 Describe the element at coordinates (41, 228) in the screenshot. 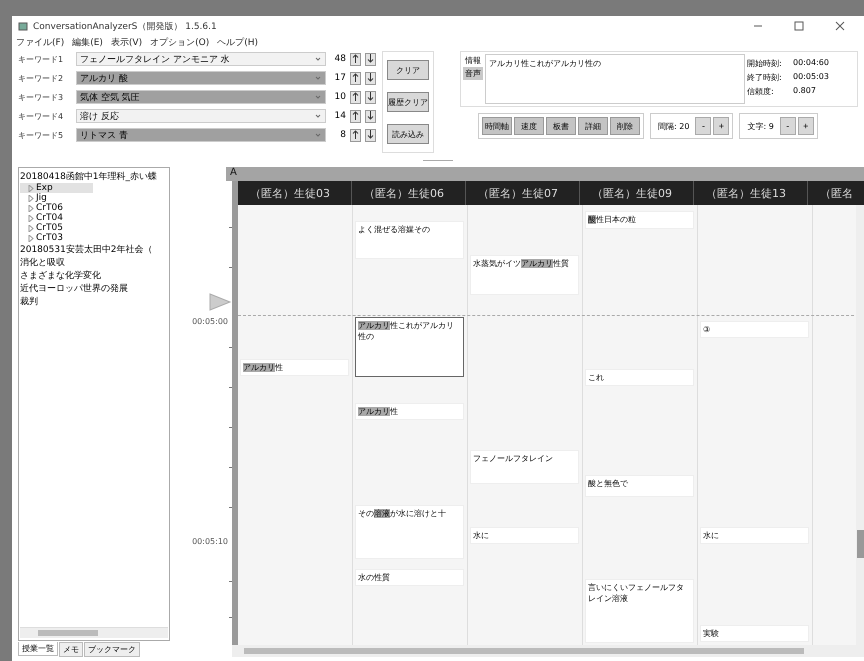

I see `tree-item: CrT05` at that location.